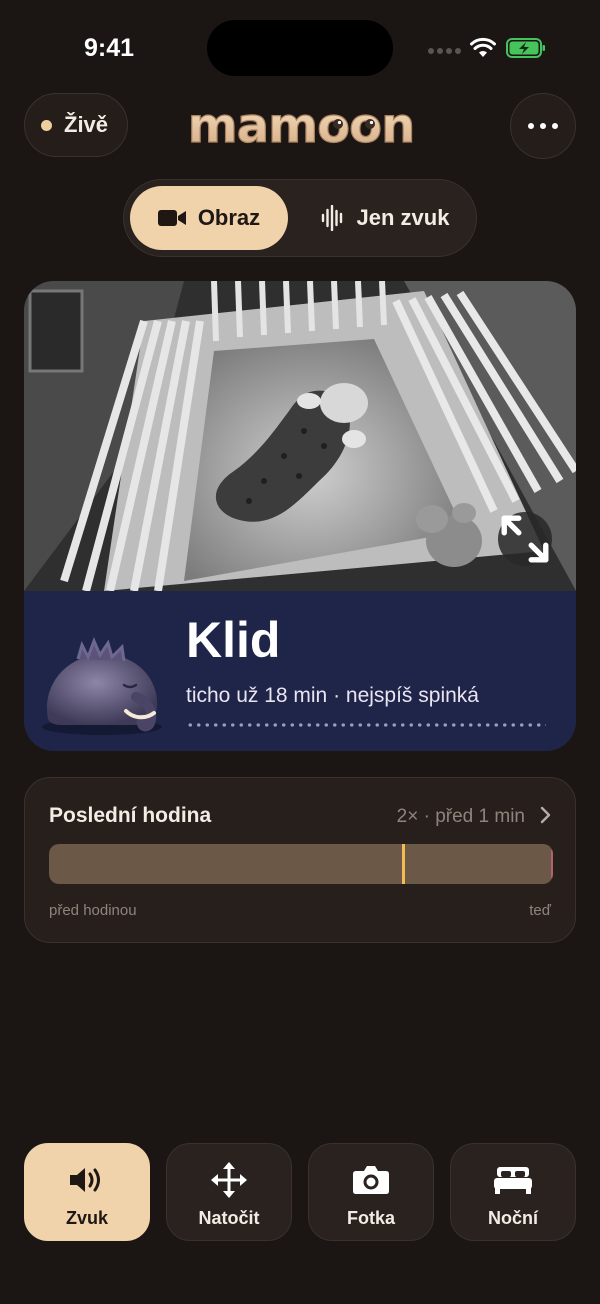  What do you see at coordinates (444, 52) in the screenshot?
I see `cellular-signal-icon` at bounding box center [444, 52].